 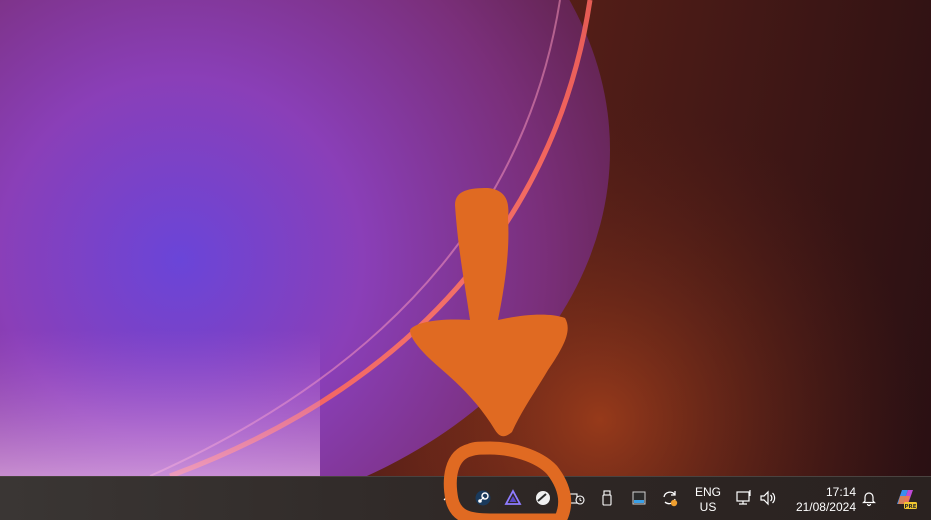 What do you see at coordinates (543, 498) in the screenshot?
I see `disk-app-icon` at bounding box center [543, 498].